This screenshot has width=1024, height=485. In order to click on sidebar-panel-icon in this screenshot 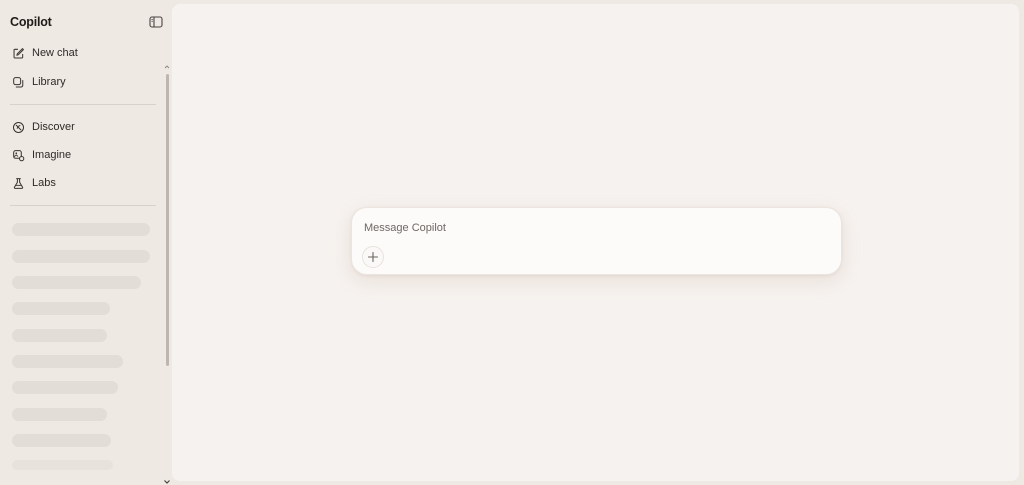, I will do `click(156, 22)`.